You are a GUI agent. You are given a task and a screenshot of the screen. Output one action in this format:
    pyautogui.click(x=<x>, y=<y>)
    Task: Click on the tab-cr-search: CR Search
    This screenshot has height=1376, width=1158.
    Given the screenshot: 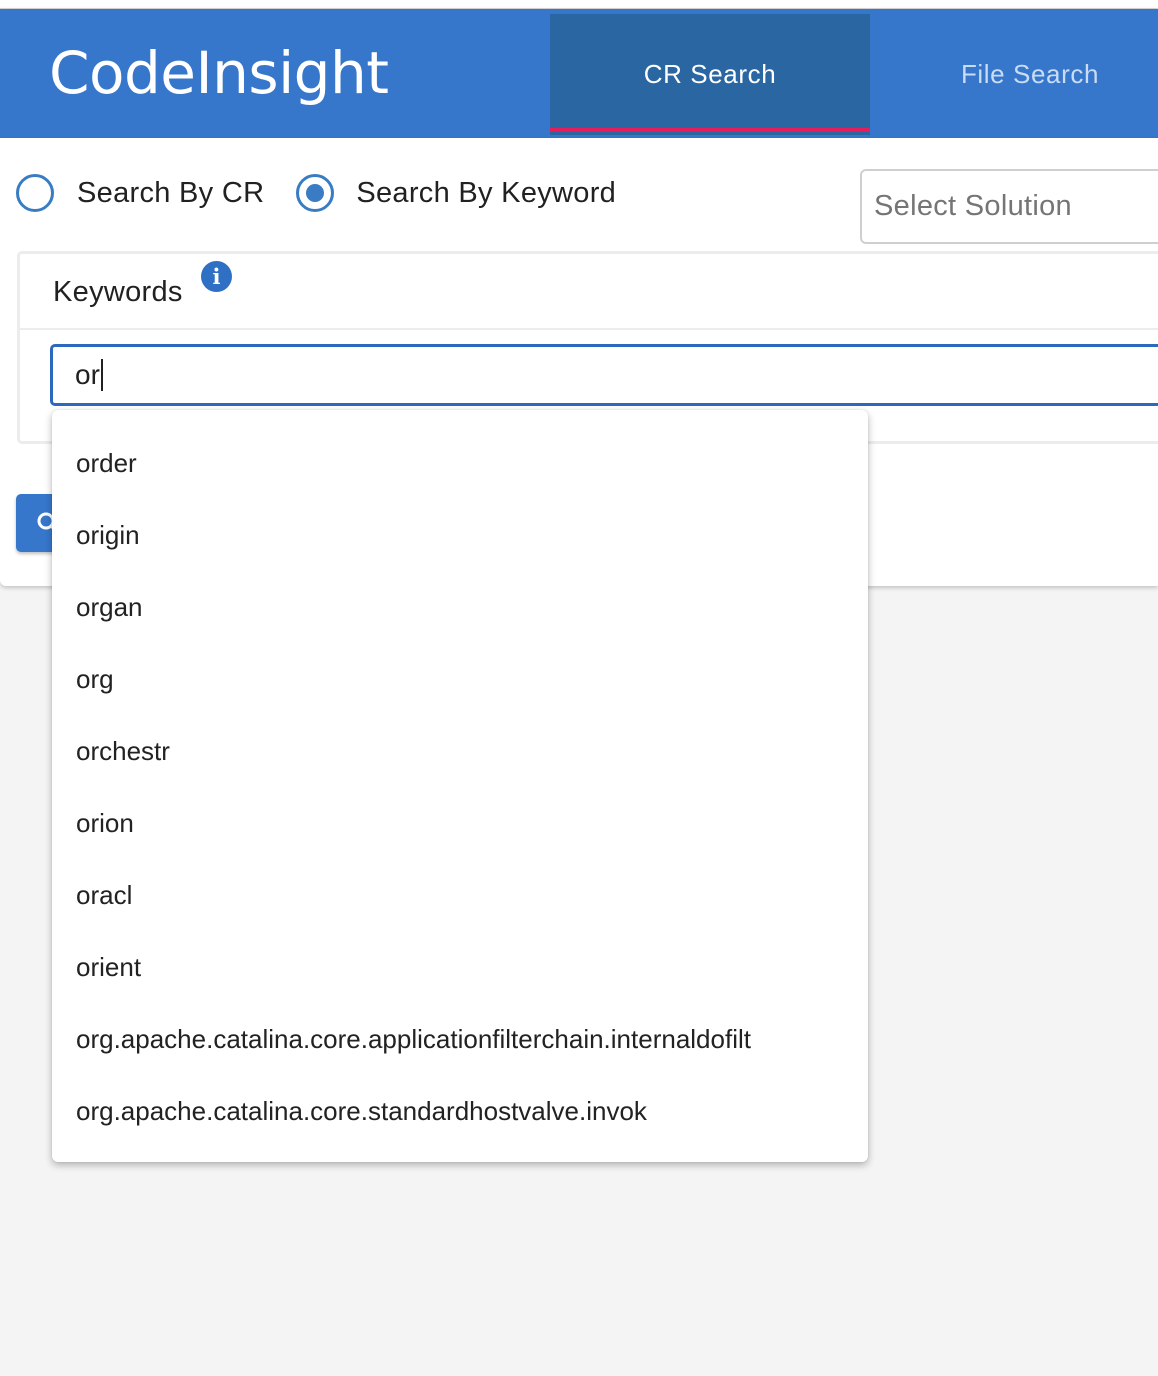 What is the action you would take?
    pyautogui.click(x=710, y=74)
    